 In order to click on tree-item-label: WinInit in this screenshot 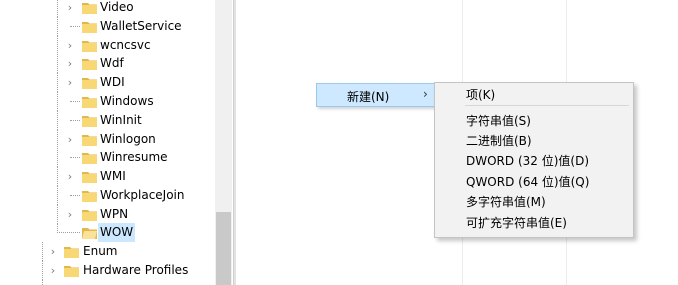, I will do `click(121, 120)`.